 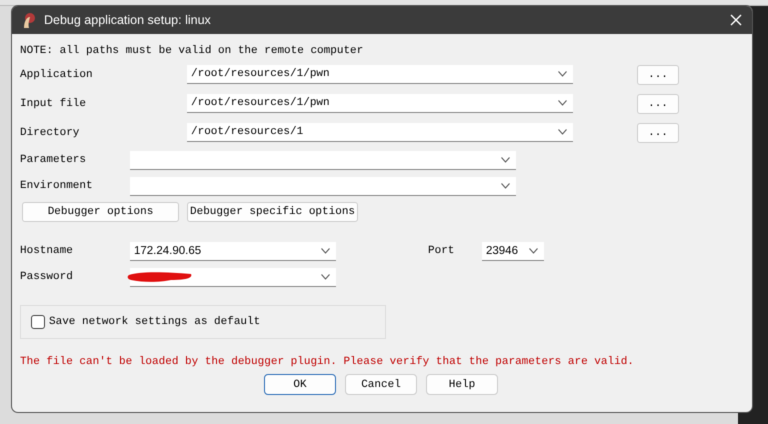 I want to click on field-label: Application, so click(x=57, y=74).